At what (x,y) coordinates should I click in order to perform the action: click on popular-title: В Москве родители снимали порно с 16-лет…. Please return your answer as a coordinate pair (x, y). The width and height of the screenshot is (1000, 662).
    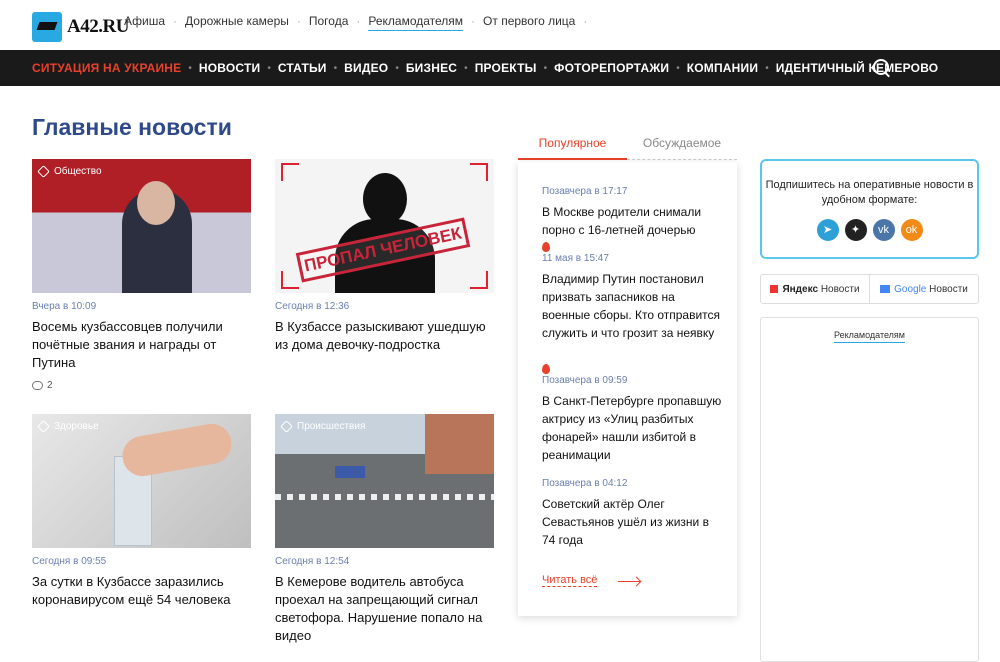
    Looking at the image, I should click on (632, 221).